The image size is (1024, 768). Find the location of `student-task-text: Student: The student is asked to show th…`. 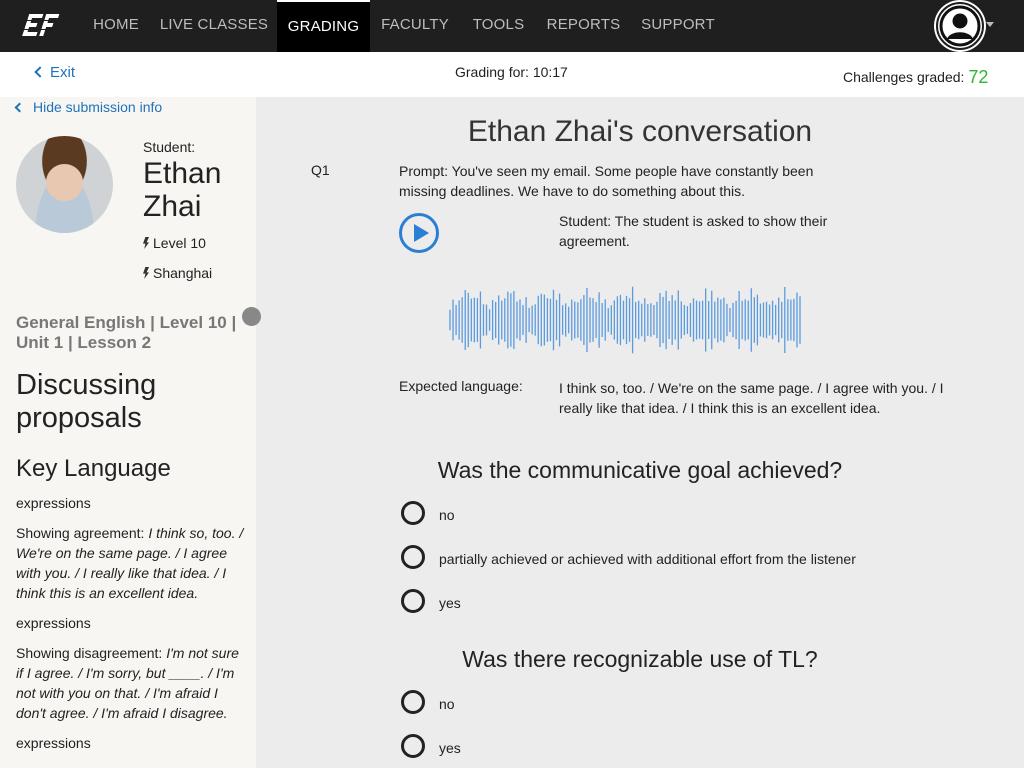

student-task-text: Student: The student is asked to show th… is located at coordinates (693, 231).